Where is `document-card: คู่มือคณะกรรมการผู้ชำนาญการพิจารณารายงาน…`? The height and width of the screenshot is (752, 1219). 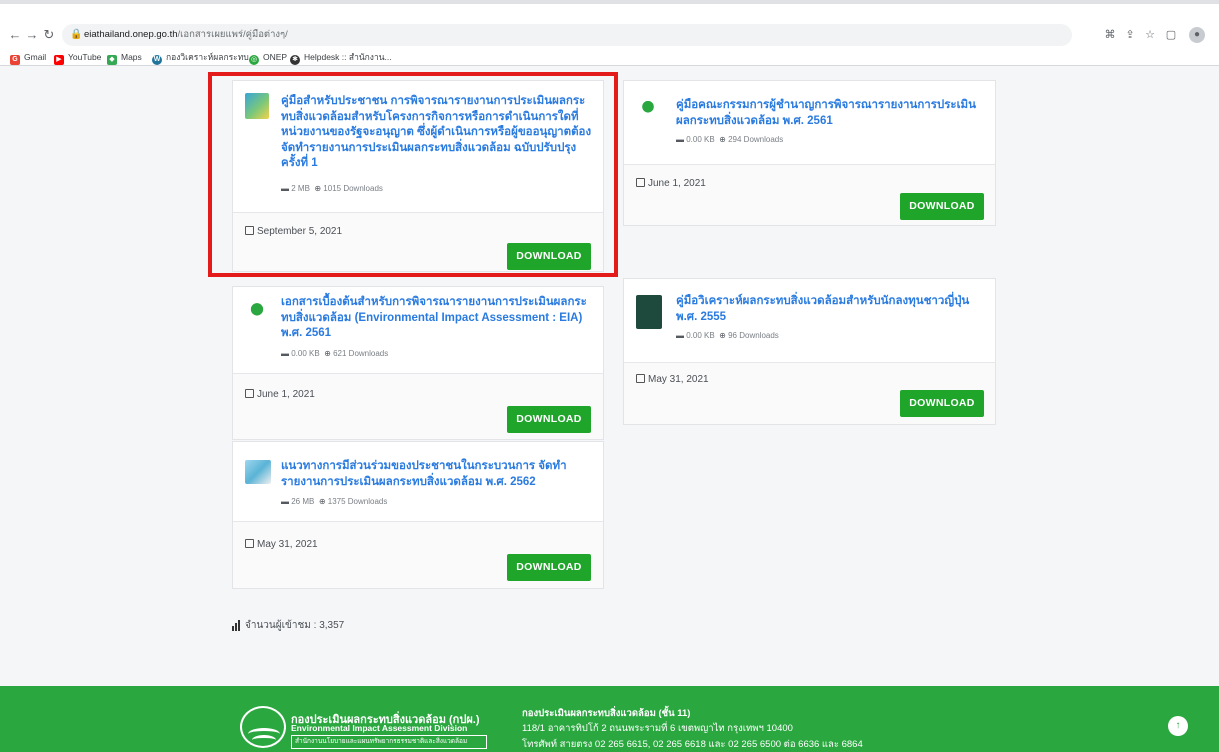
document-card: คู่มือคณะกรรมการผู้ชำนาญการพิจารณารายงาน… is located at coordinates (809, 153).